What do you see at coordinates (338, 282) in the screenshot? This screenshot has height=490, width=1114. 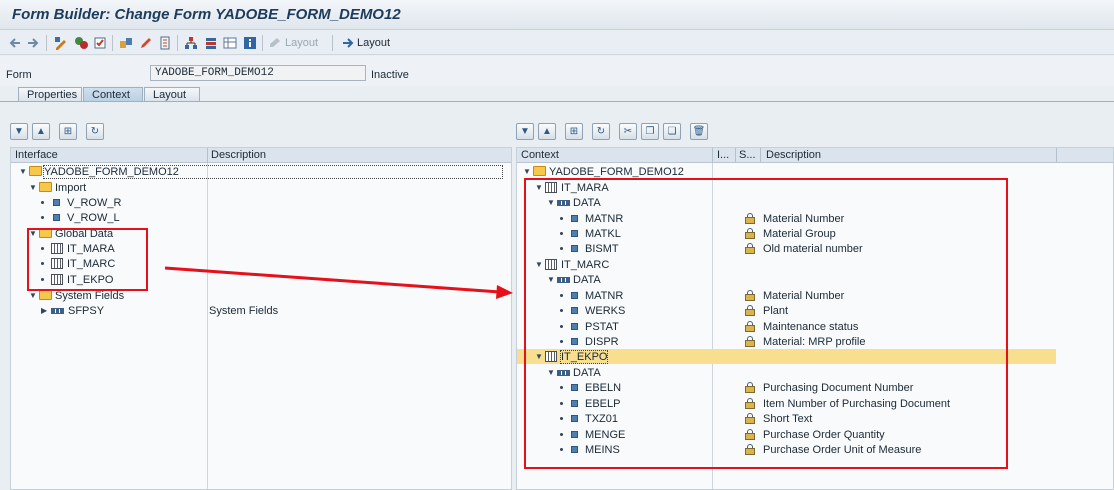 I see `annotation-arrow` at bounding box center [338, 282].